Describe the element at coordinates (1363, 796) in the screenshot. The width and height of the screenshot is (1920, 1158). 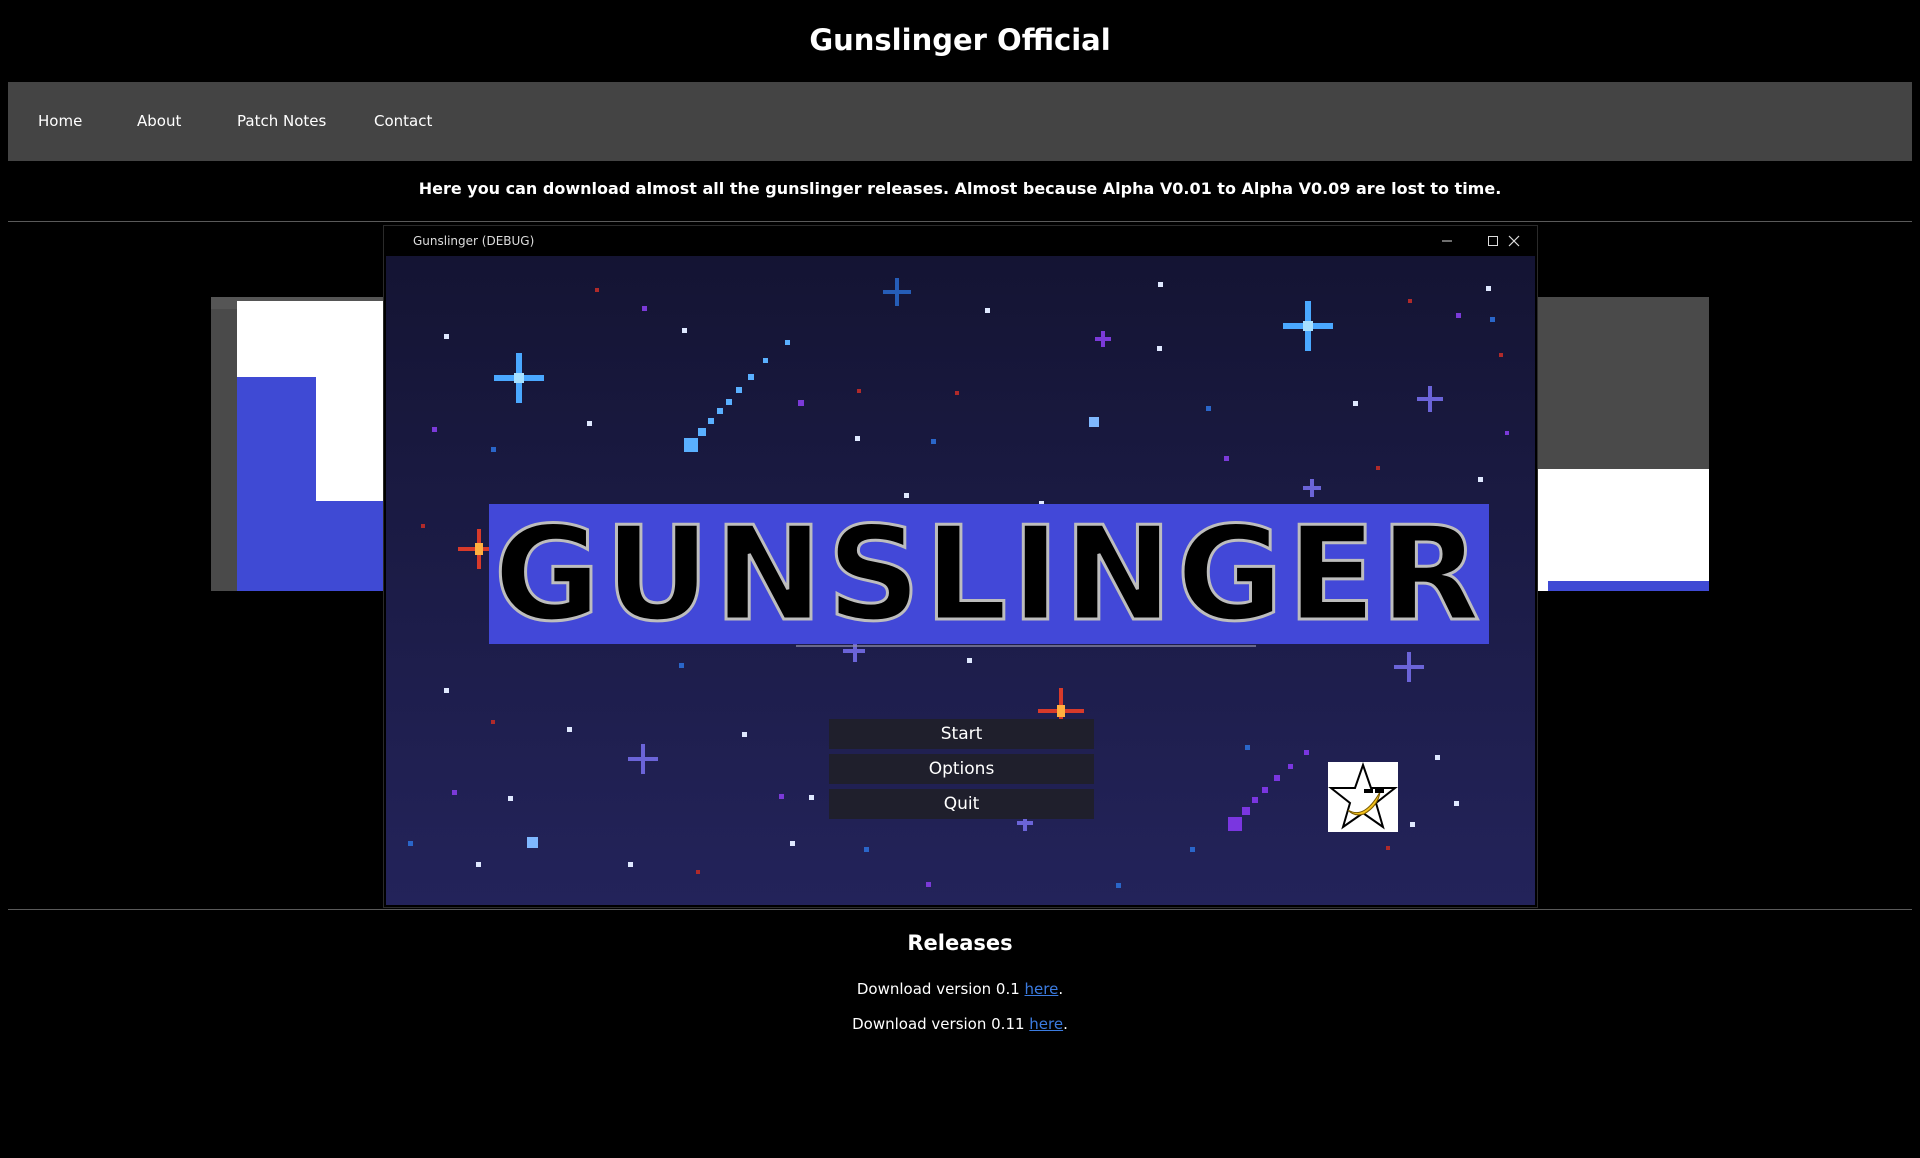
I see `developer-logo-badge` at that location.